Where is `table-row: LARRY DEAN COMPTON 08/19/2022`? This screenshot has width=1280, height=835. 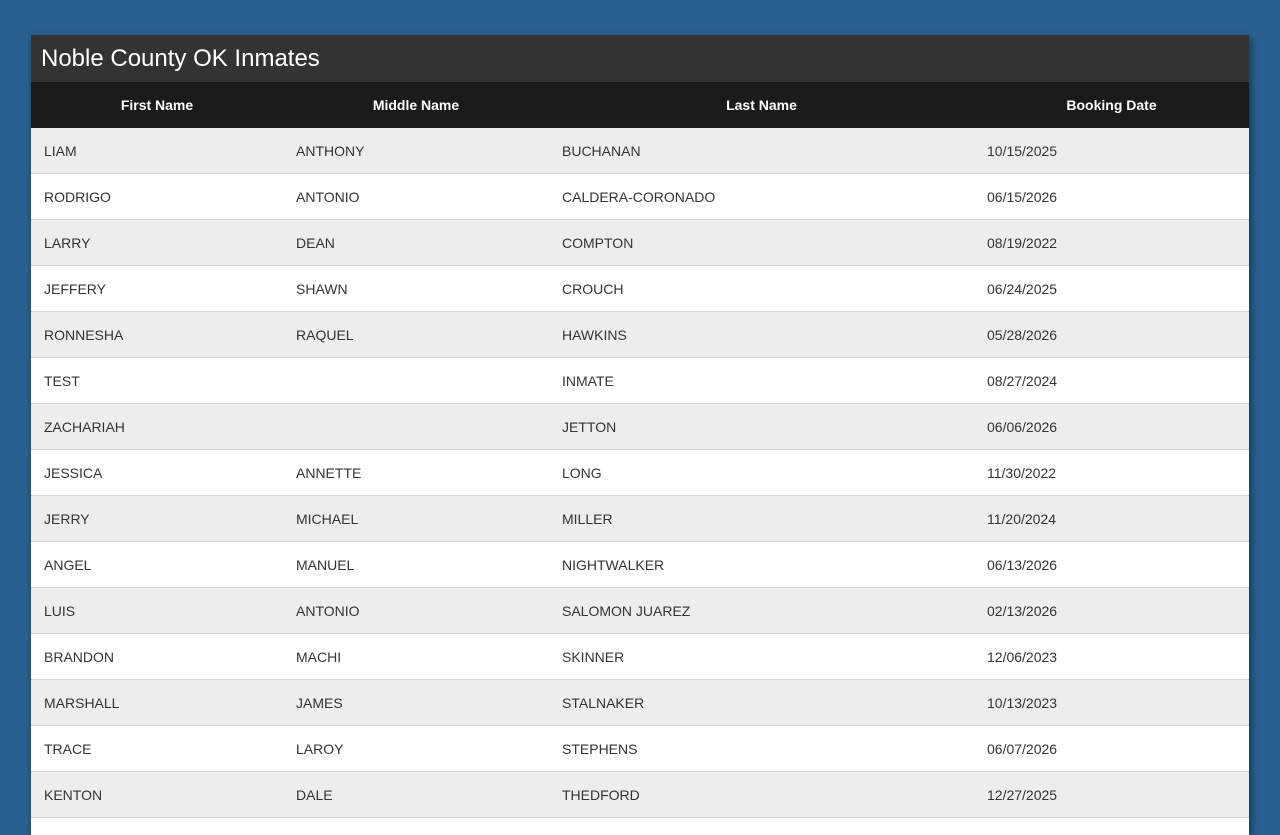
table-row: LARRY DEAN COMPTON 08/19/2022 is located at coordinates (640, 242).